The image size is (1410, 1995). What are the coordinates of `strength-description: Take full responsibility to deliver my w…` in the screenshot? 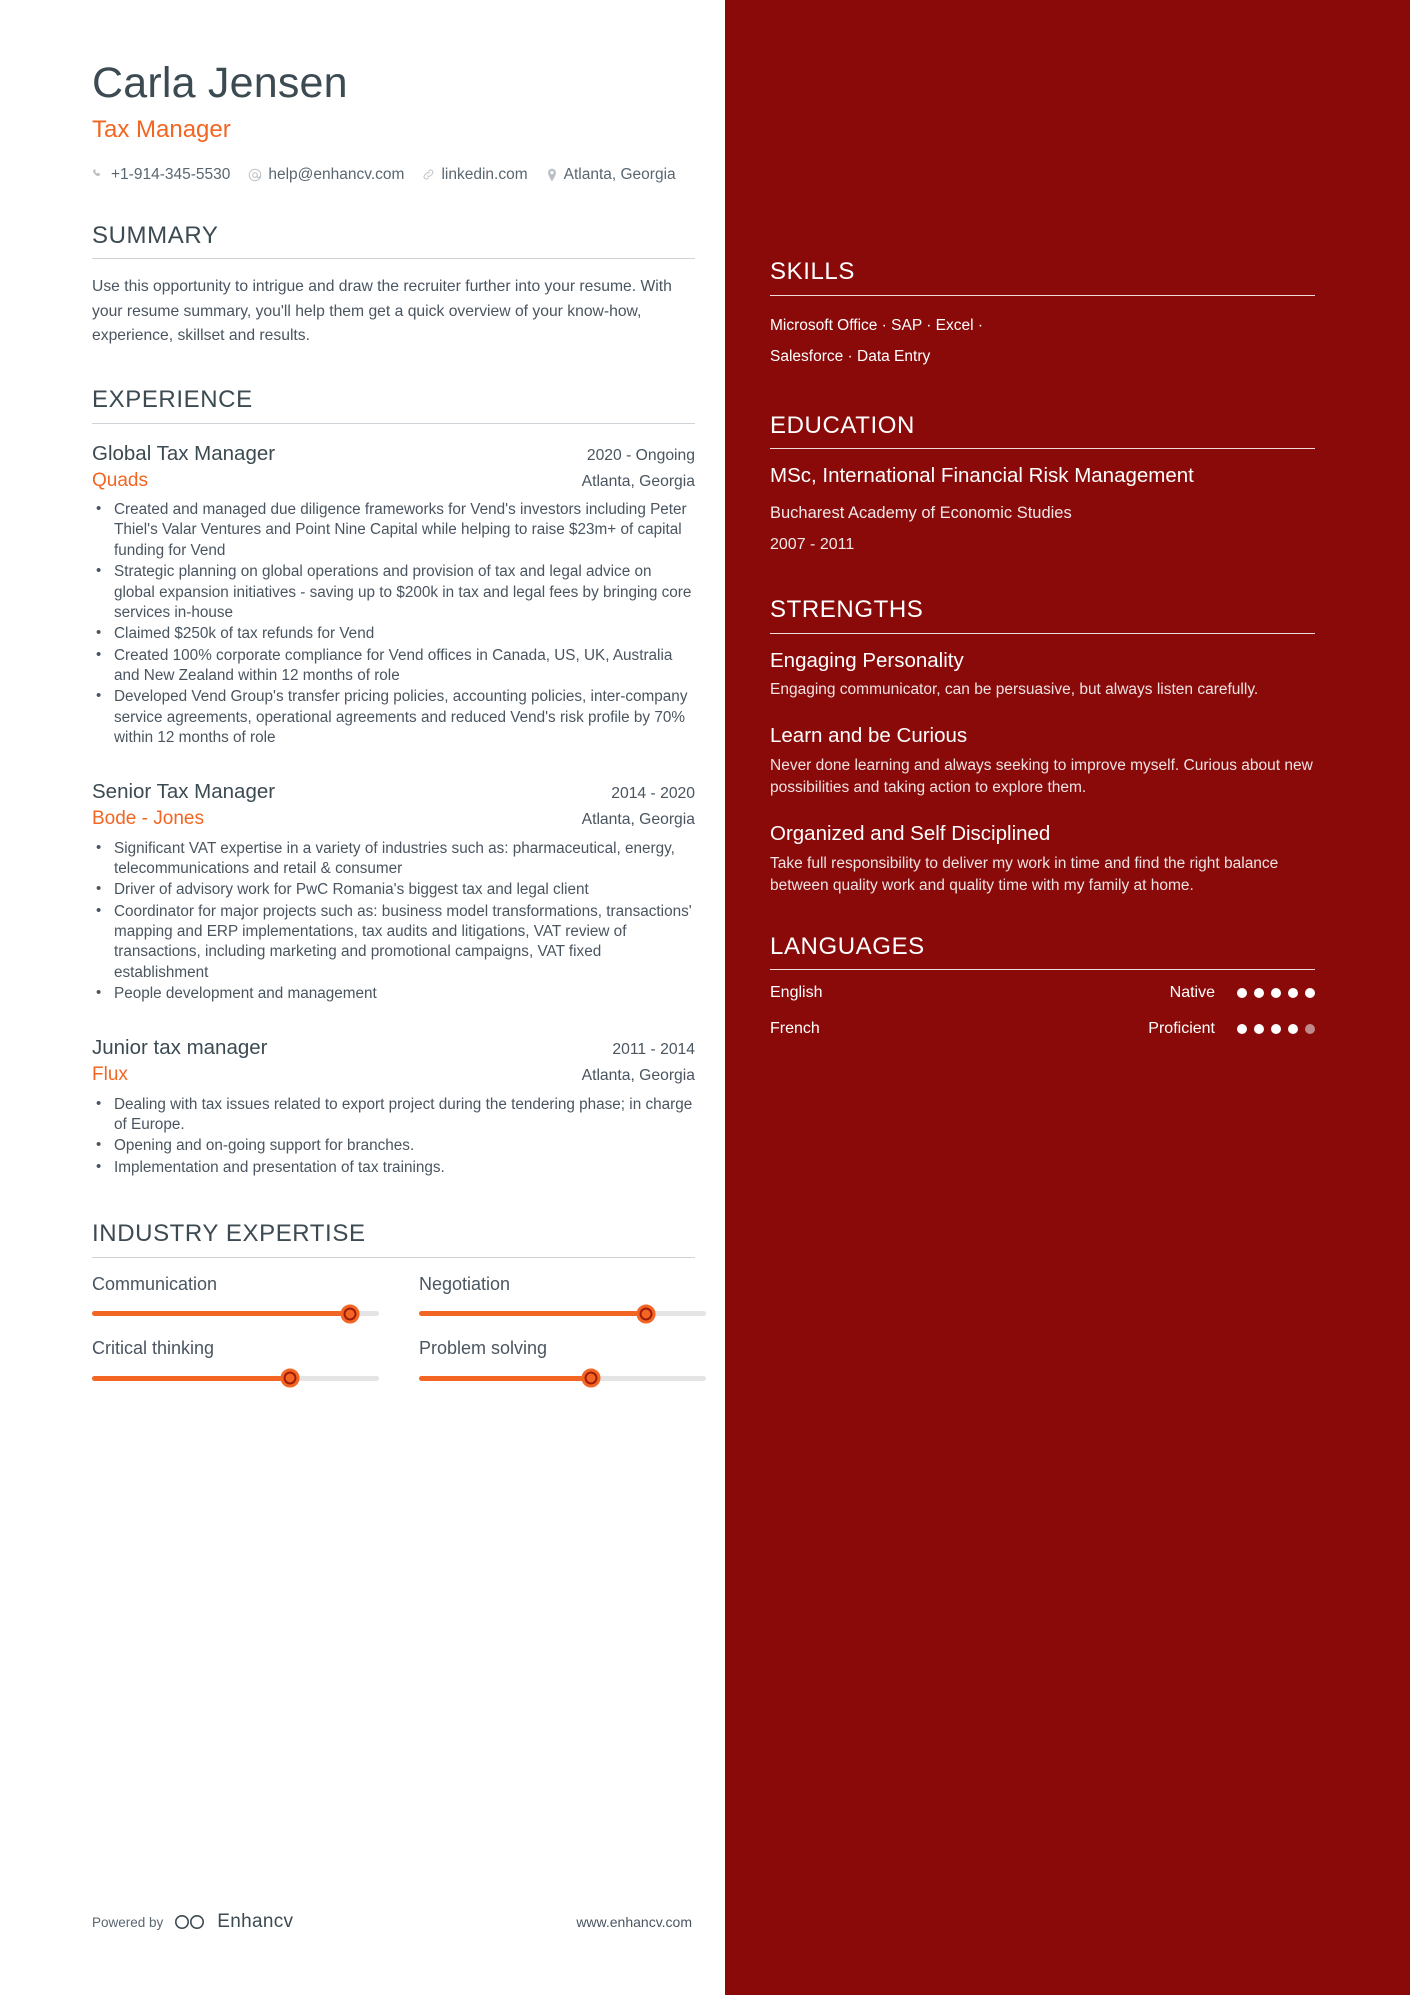 It's located at (1024, 874).